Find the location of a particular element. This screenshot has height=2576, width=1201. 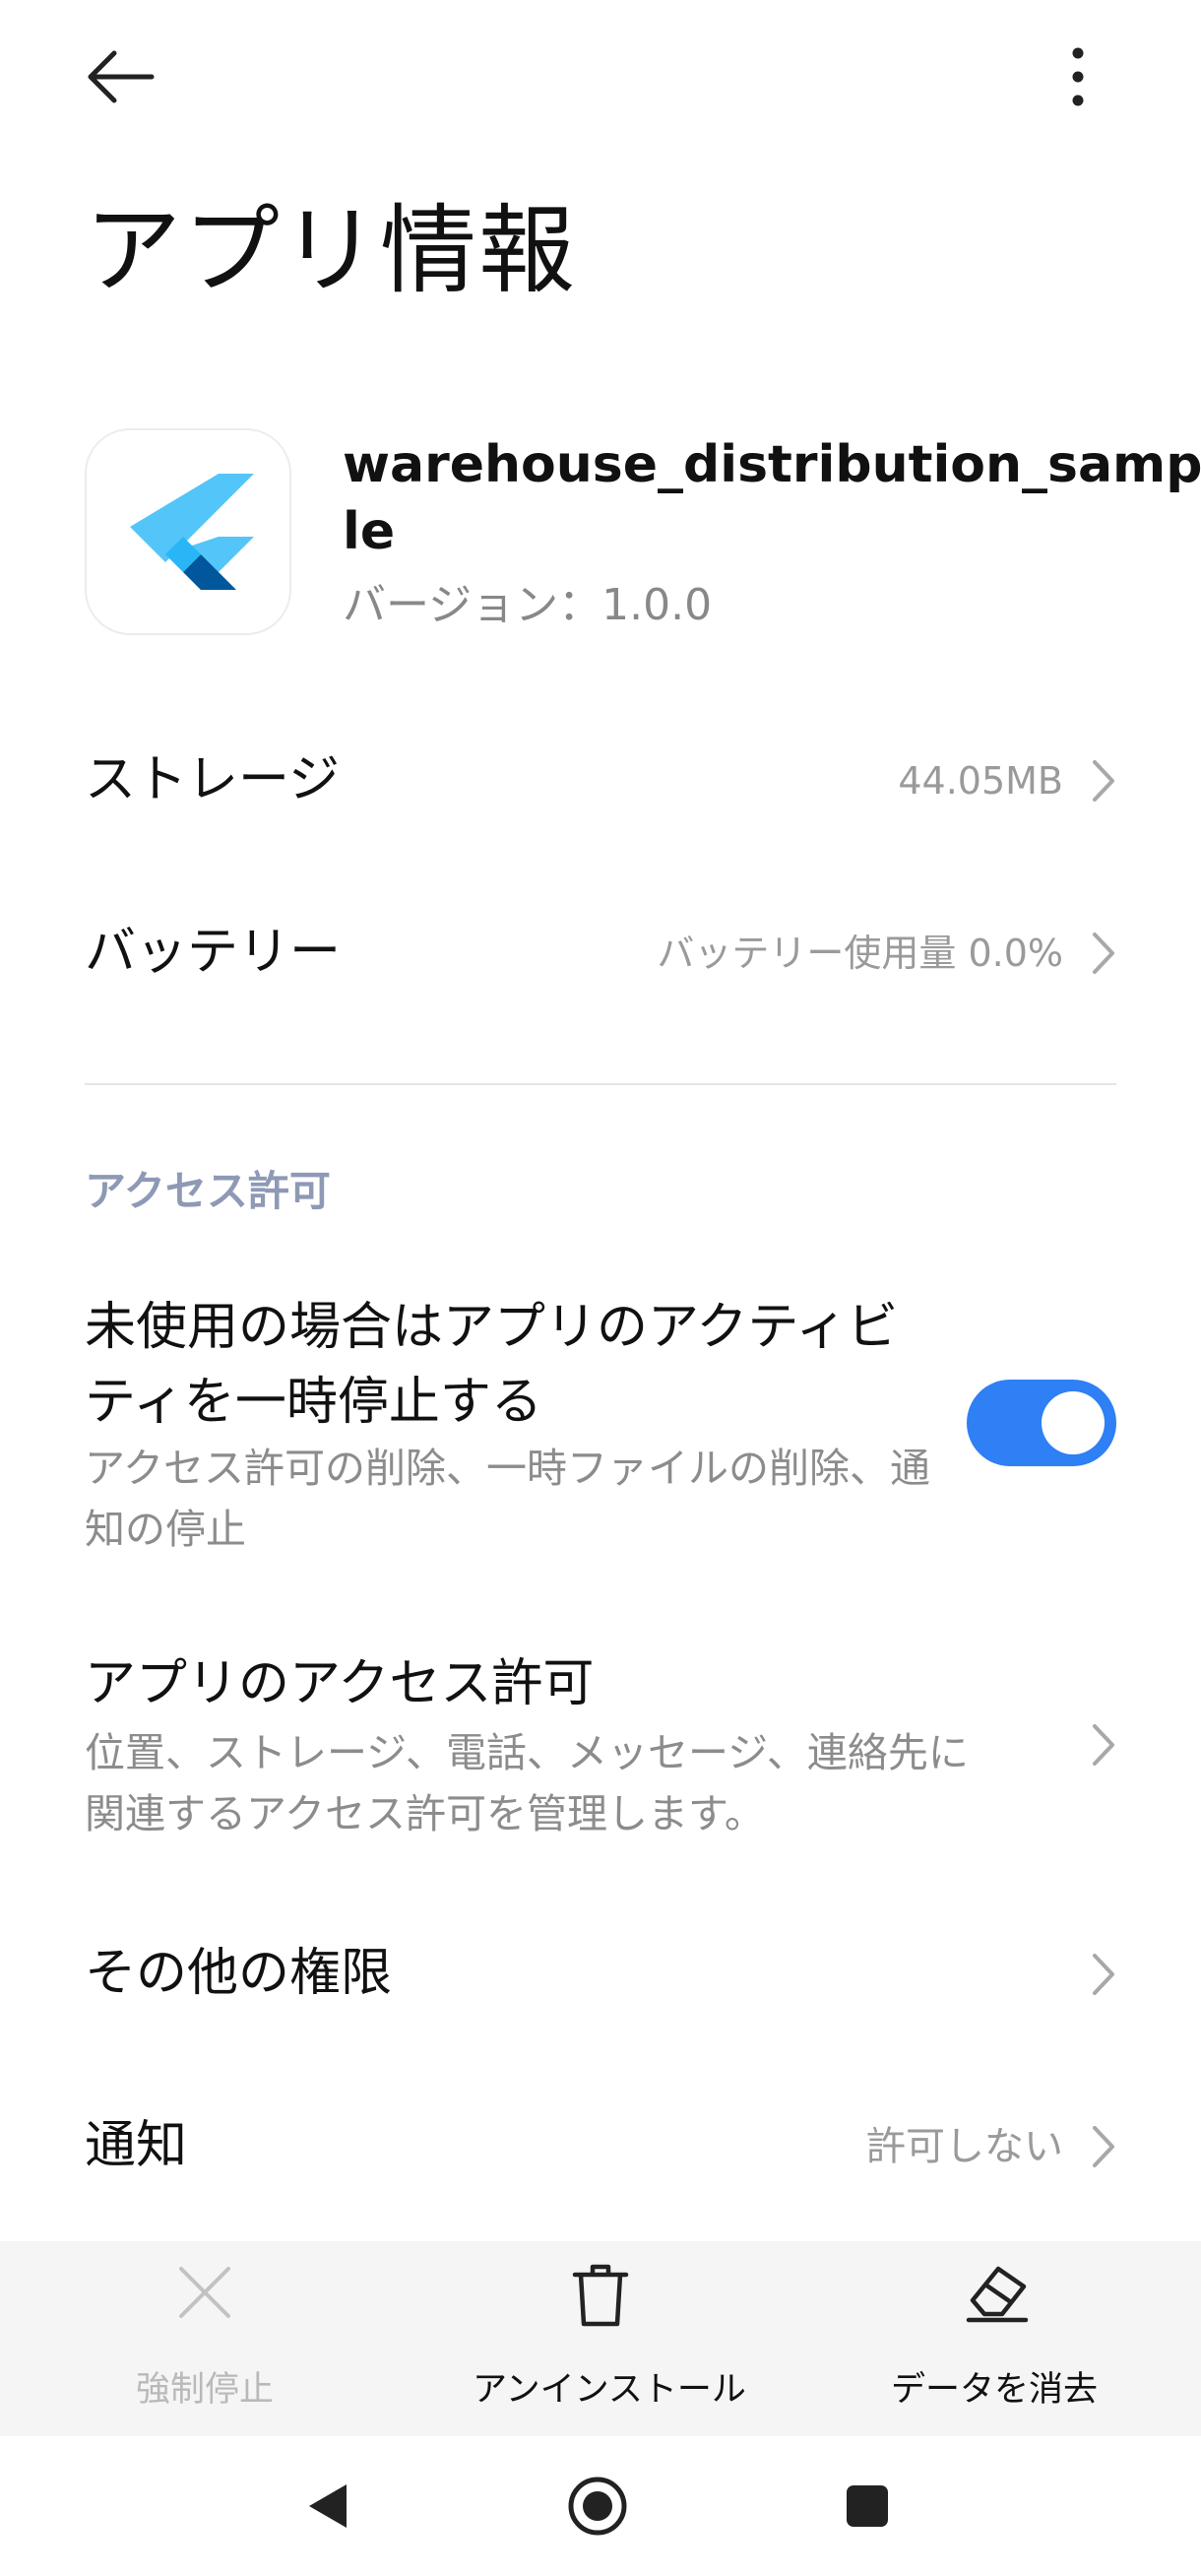

storage-value: 44.05MB is located at coordinates (980, 781).